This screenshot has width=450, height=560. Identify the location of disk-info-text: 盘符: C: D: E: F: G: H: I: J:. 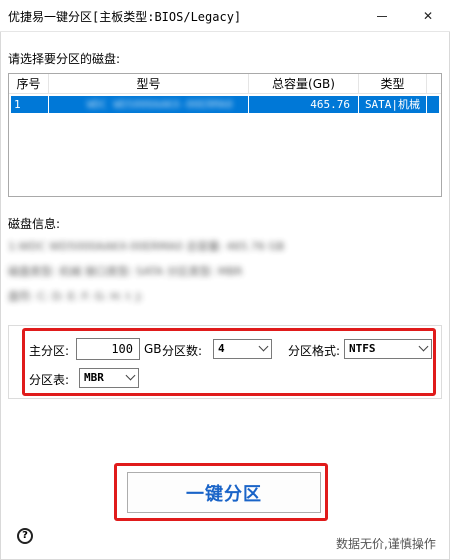
(76, 296).